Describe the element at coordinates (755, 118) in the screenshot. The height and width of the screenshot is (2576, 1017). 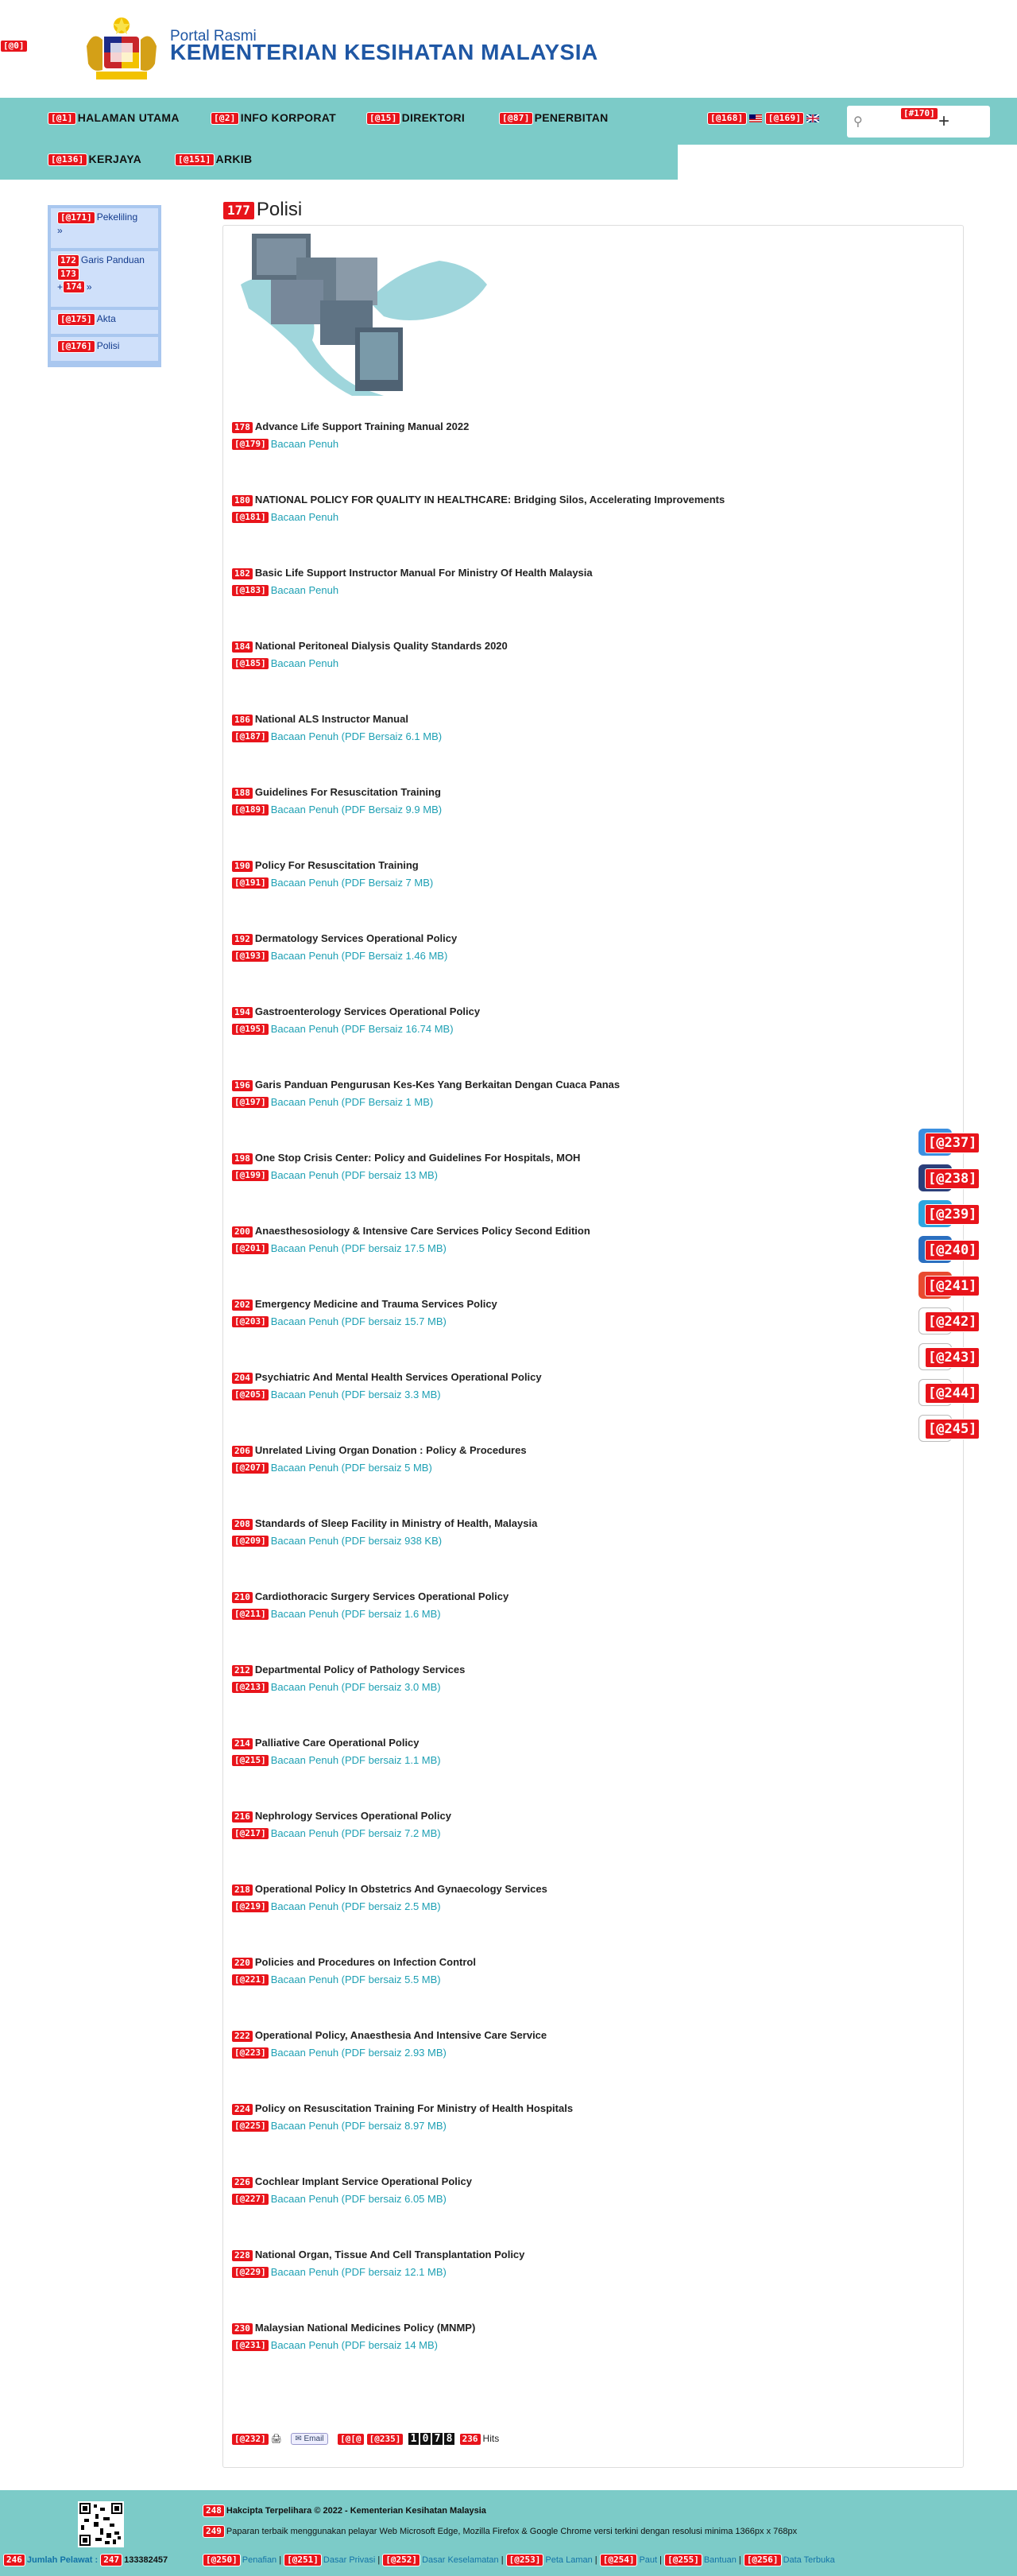
I see `malaysia-flag-icon` at that location.